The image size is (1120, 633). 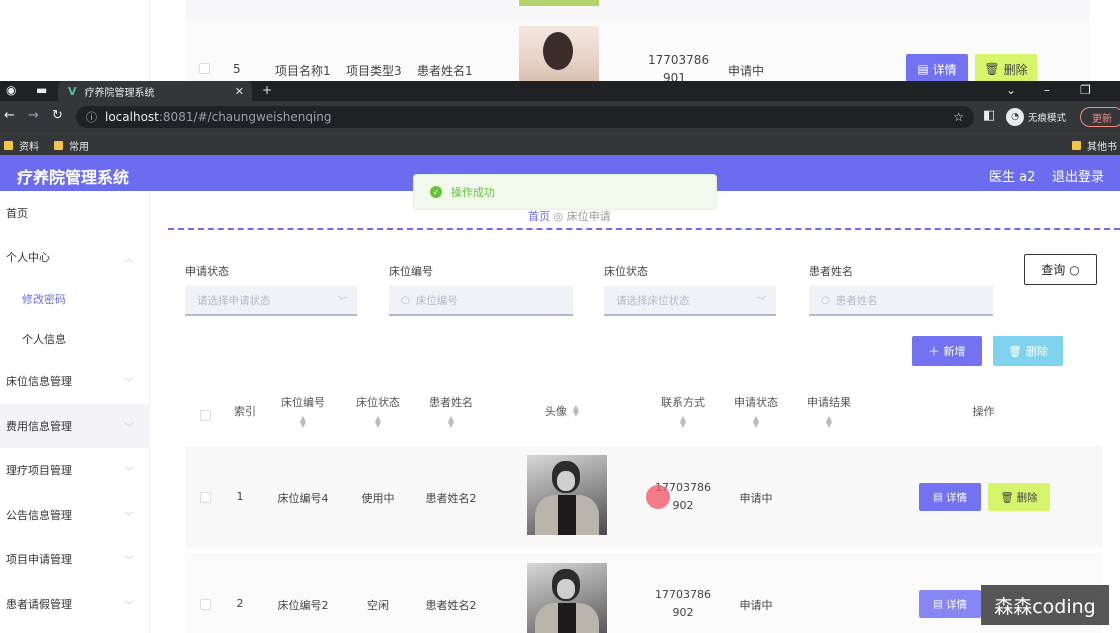 What do you see at coordinates (690, 301) in the screenshot?
I see `bed-state-select: 请选择床位状态 ﹀` at bounding box center [690, 301].